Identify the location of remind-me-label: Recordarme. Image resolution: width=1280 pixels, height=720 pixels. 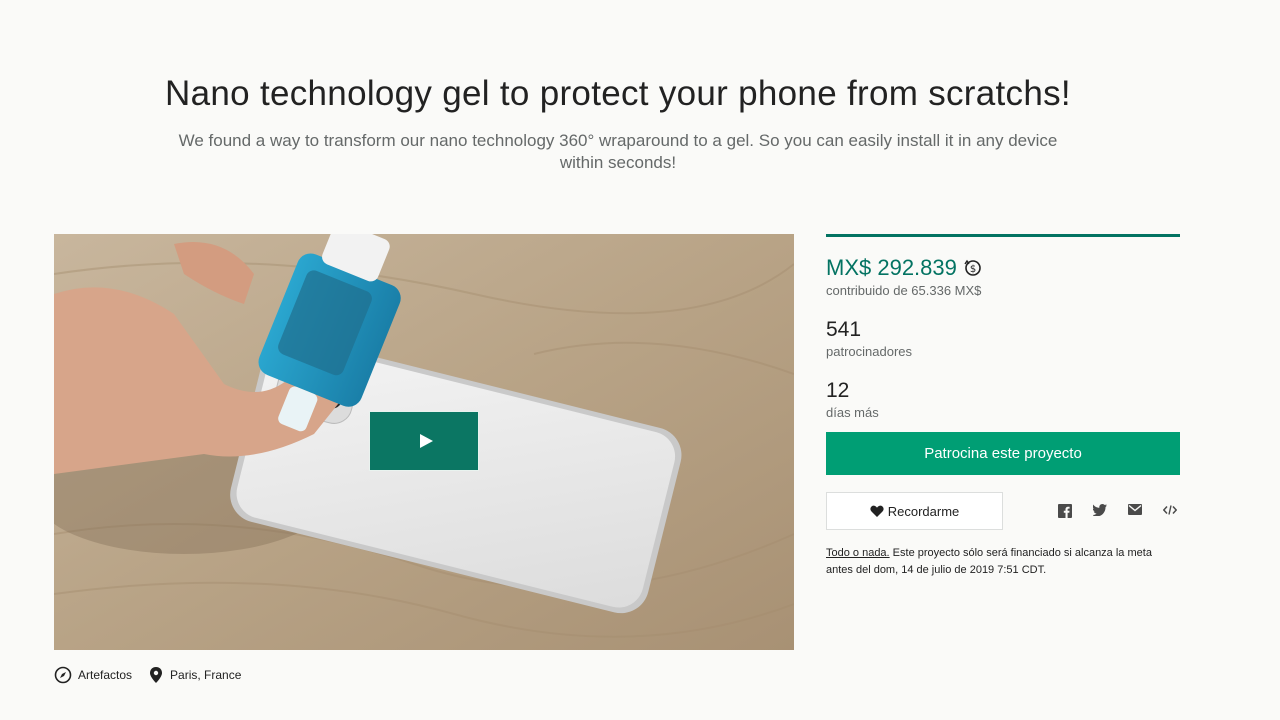
(923, 511).